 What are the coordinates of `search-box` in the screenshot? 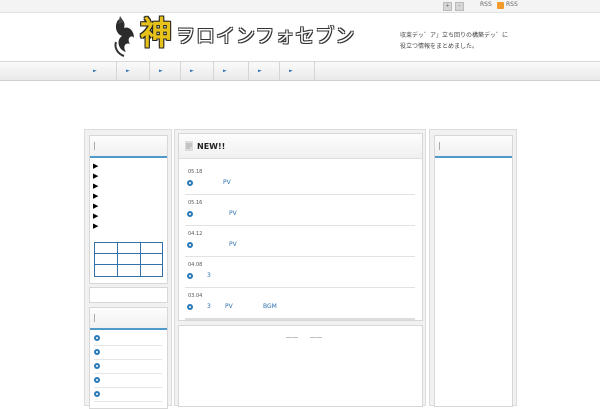 It's located at (128, 295).